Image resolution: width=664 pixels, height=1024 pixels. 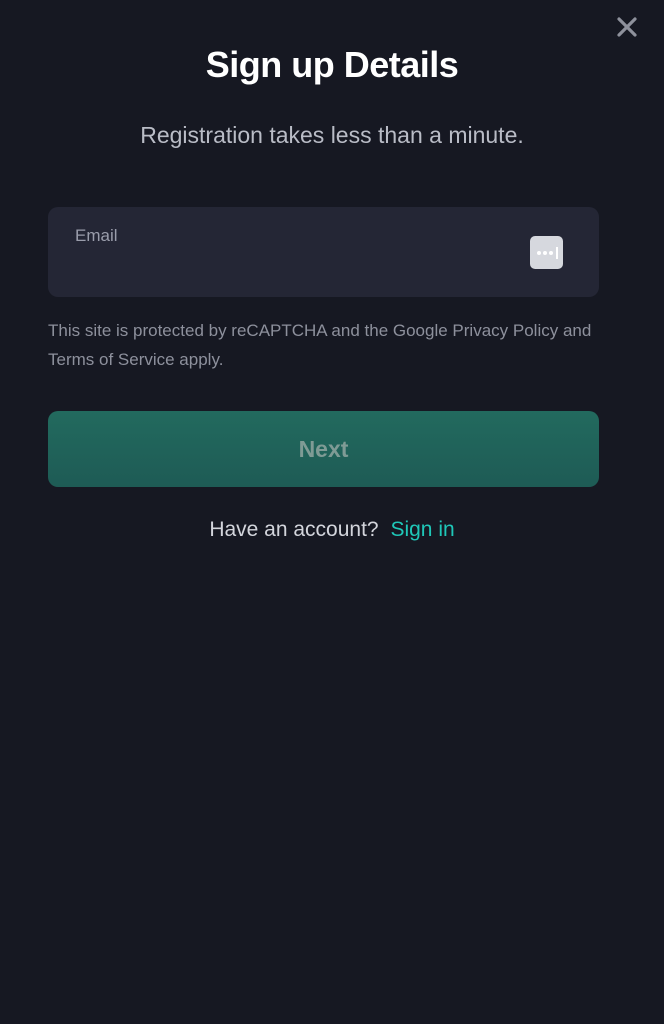 What do you see at coordinates (323, 449) in the screenshot?
I see `next-button: Next` at bounding box center [323, 449].